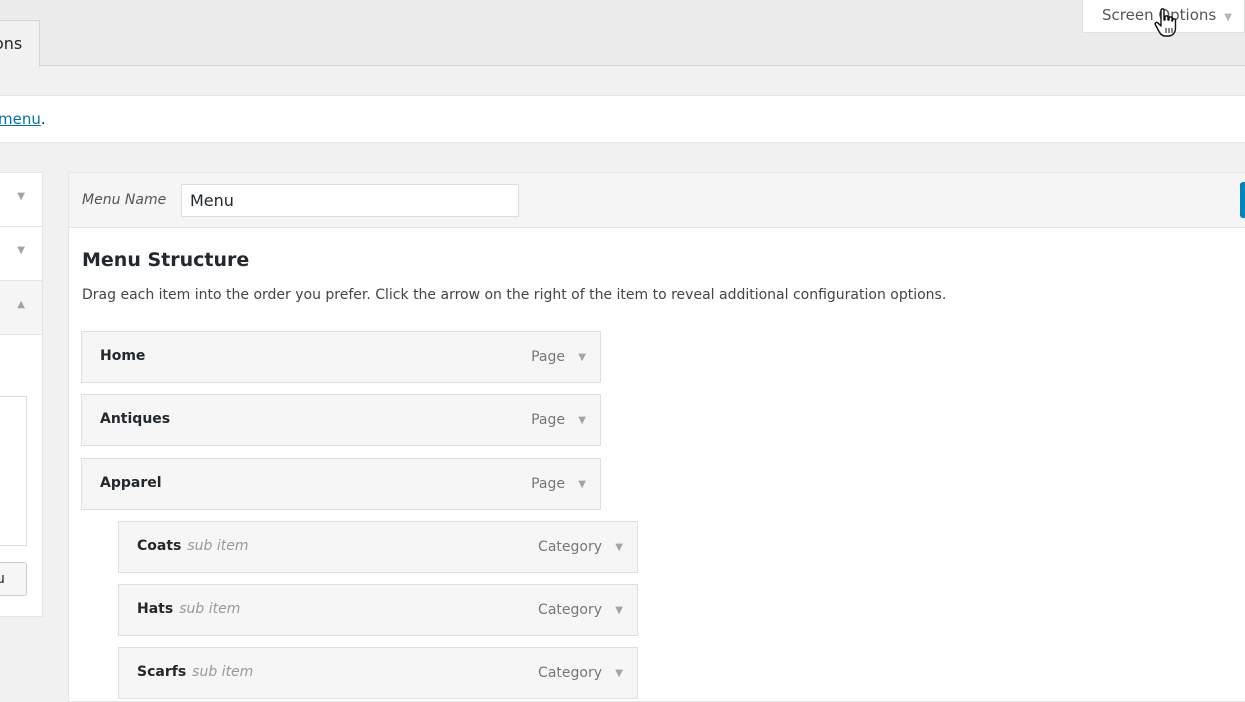 The width and height of the screenshot is (1245, 702). I want to click on menu-item-title: Hats sub item, so click(189, 609).